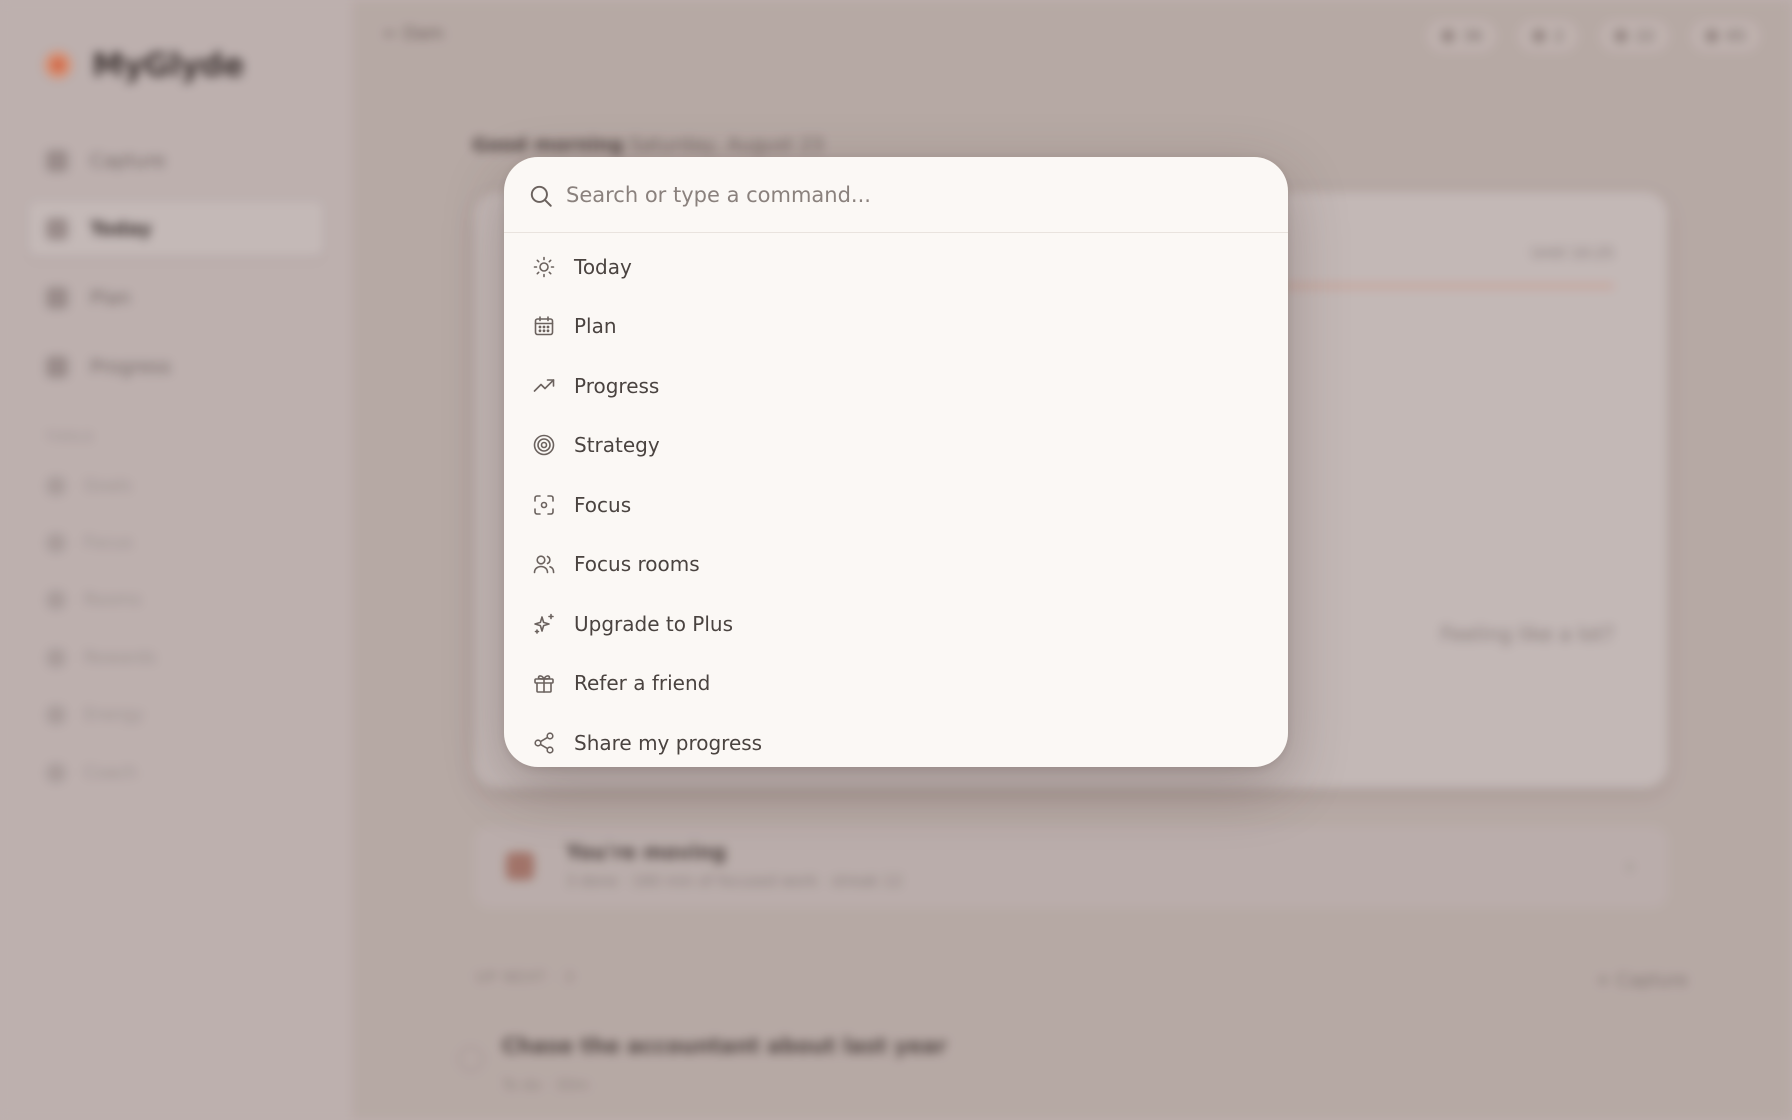  What do you see at coordinates (544, 326) in the screenshot?
I see `calendar-icon` at bounding box center [544, 326].